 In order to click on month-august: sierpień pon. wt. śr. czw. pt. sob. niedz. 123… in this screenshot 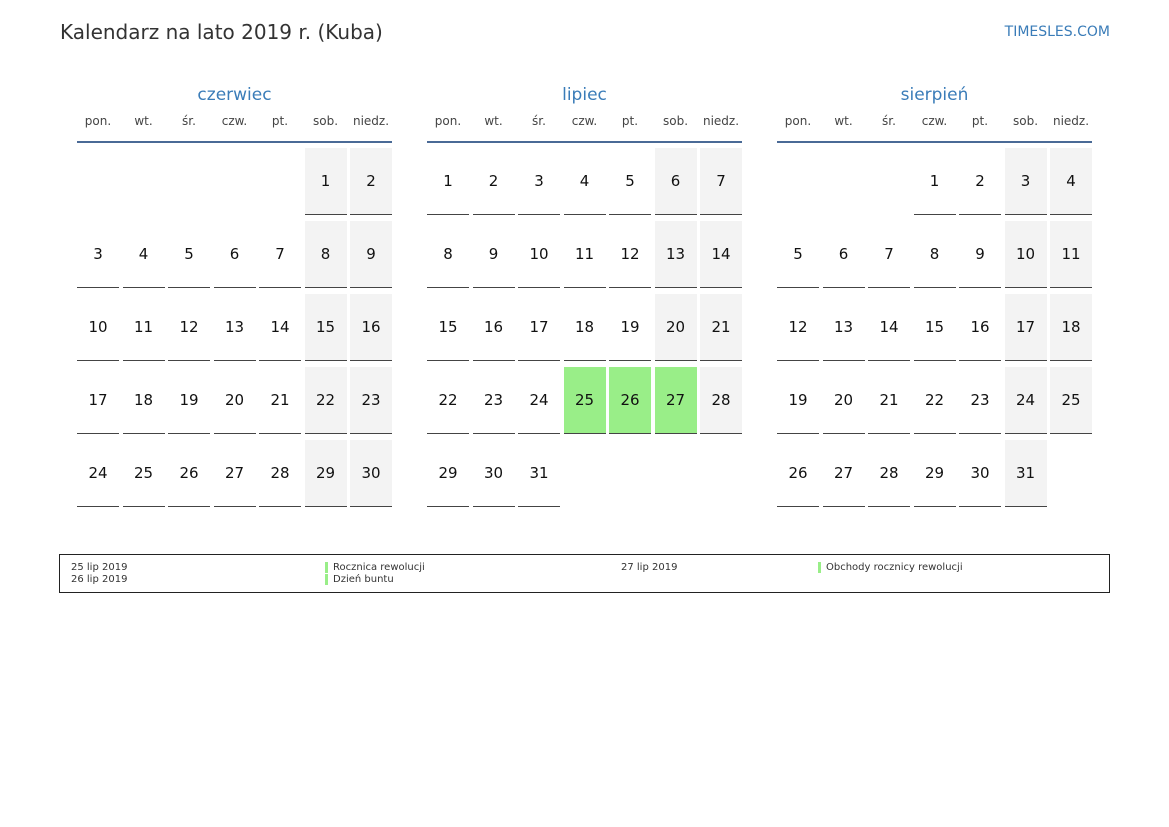, I will do `click(934, 294)`.